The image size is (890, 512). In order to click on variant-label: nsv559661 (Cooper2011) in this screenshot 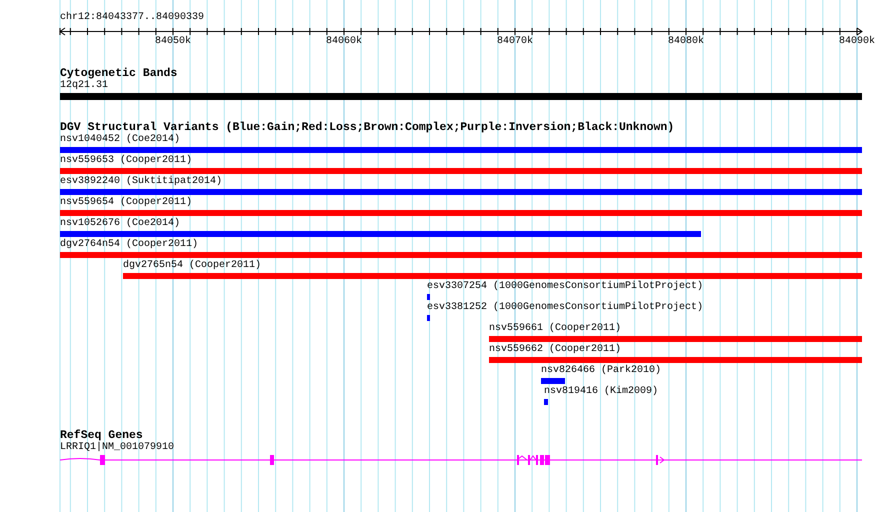, I will do `click(555, 329)`.